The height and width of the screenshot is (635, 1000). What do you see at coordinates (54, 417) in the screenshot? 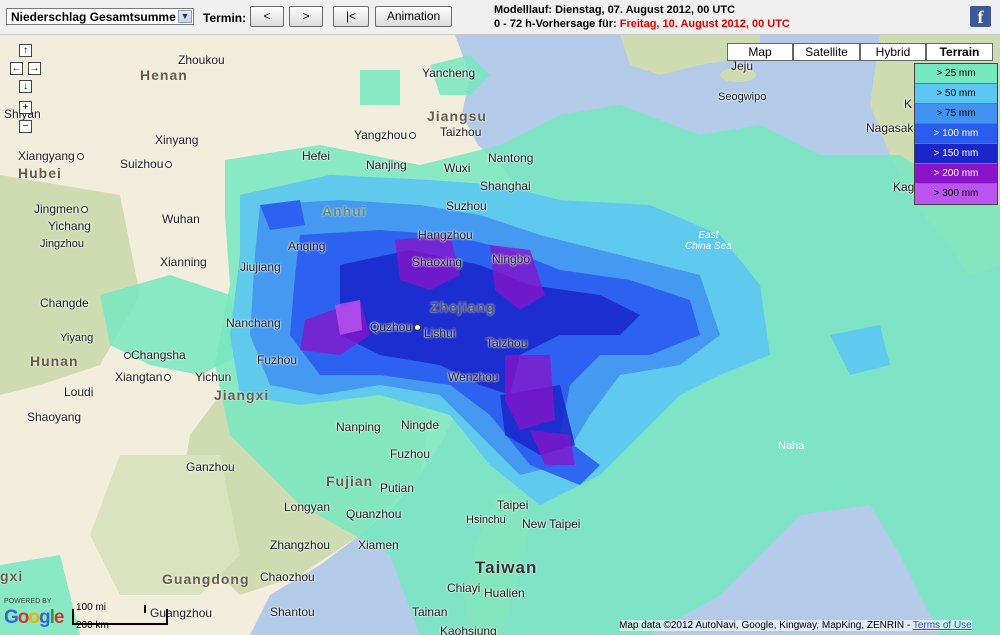
I see `city-shaoyang: Shaoyang` at bounding box center [54, 417].